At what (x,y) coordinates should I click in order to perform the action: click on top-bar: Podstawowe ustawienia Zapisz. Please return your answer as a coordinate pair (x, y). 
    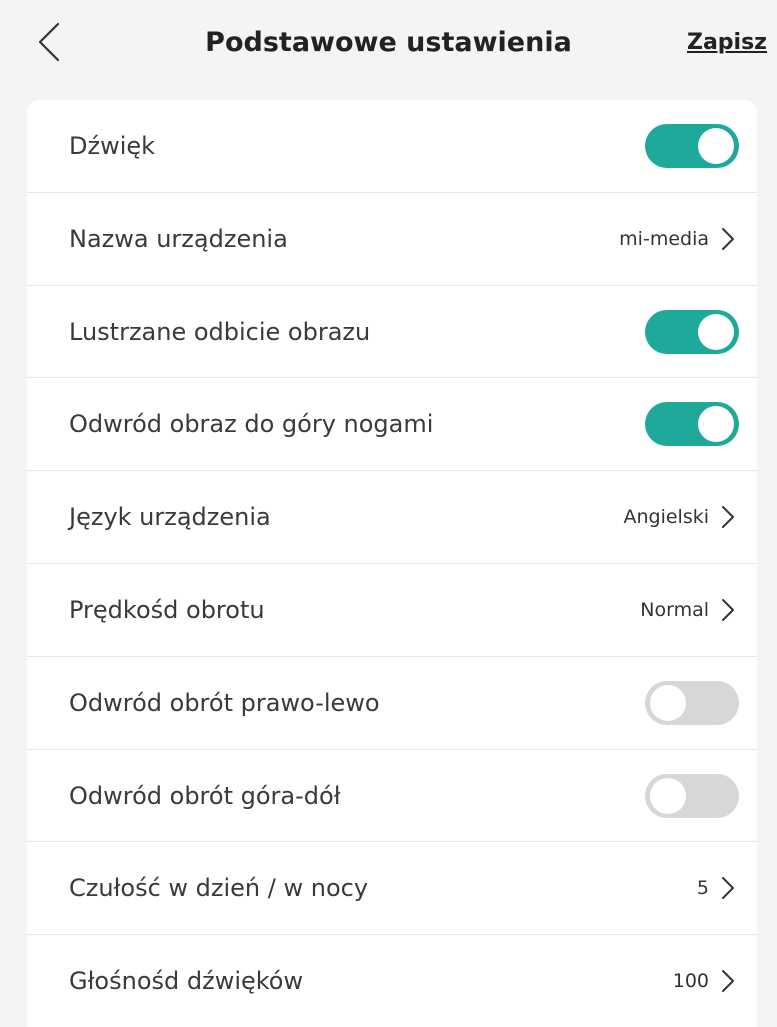
    Looking at the image, I should click on (388, 42).